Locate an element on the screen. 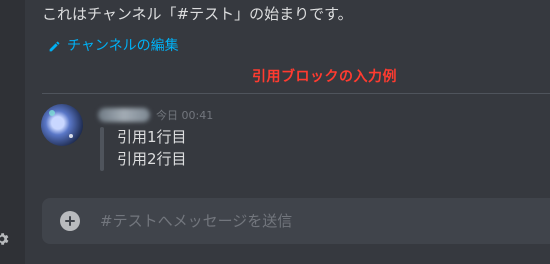 The width and height of the screenshot is (550, 264). divider is located at coordinates (296, 93).